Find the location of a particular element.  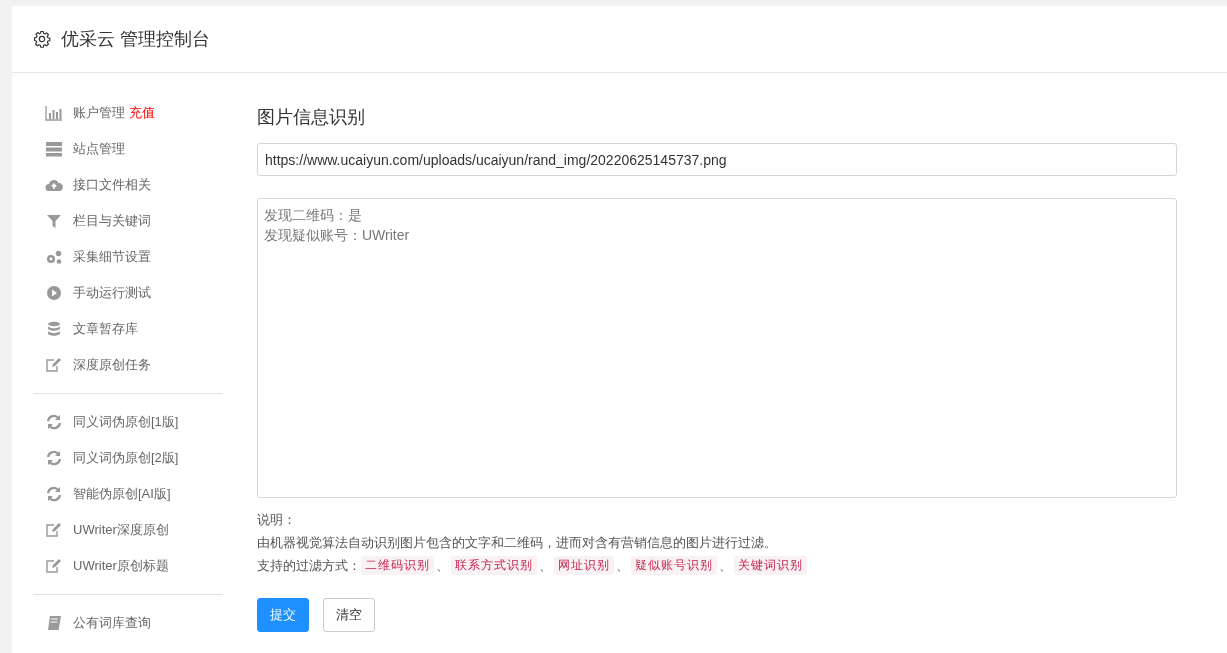

sidebar-label: 账户管理 is located at coordinates (99, 113).